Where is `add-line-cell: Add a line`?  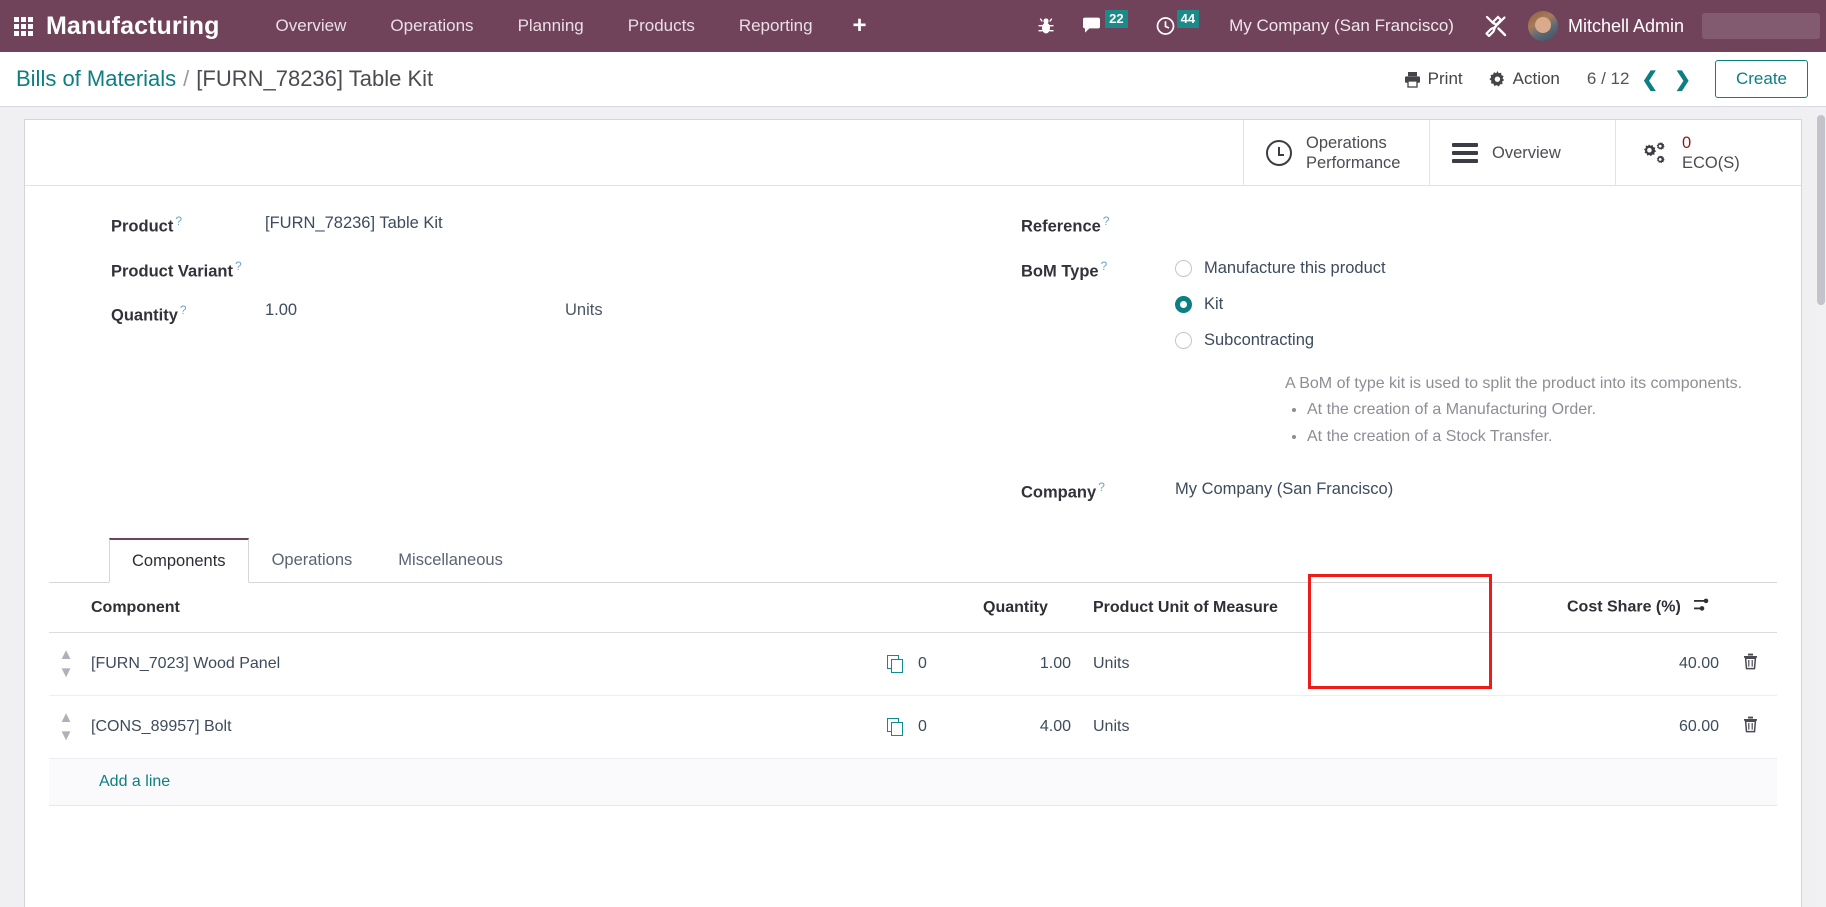 add-line-cell: Add a line is located at coordinates (930, 782).